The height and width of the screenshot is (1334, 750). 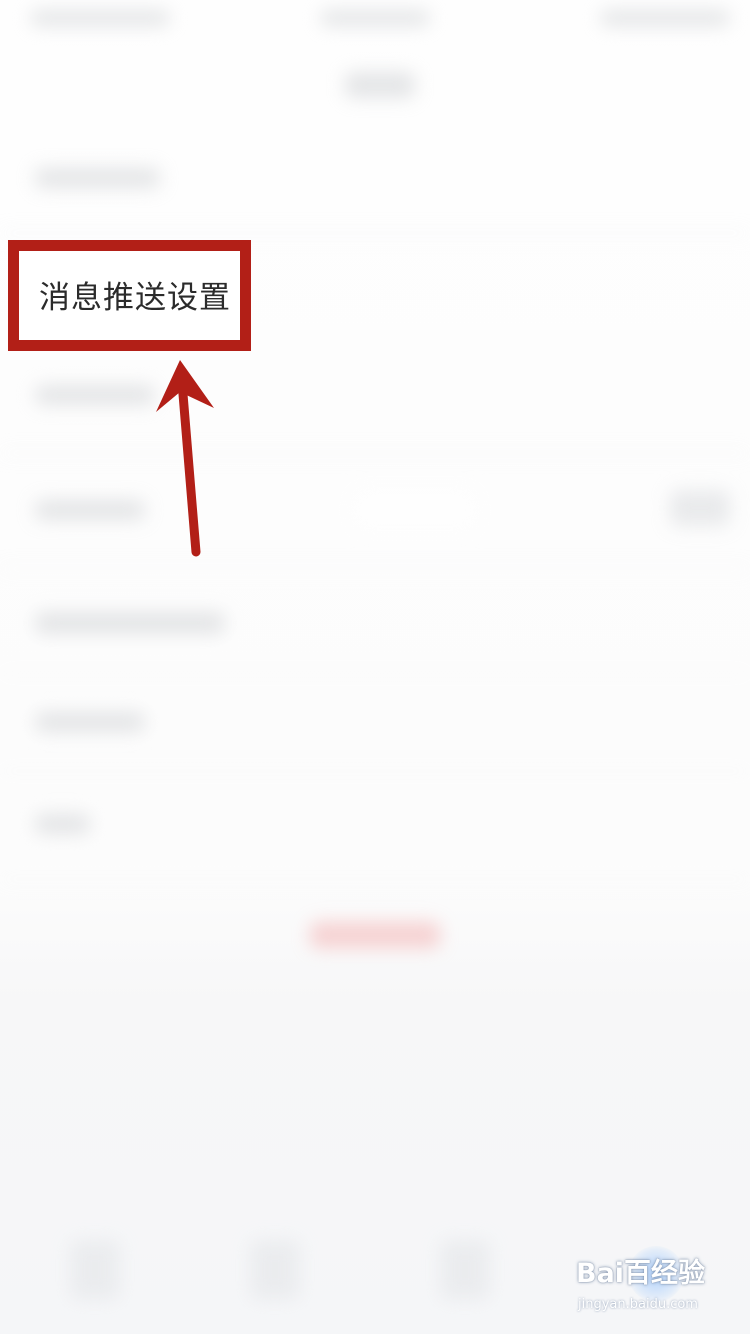 I want to click on nav-title, so click(x=380, y=85).